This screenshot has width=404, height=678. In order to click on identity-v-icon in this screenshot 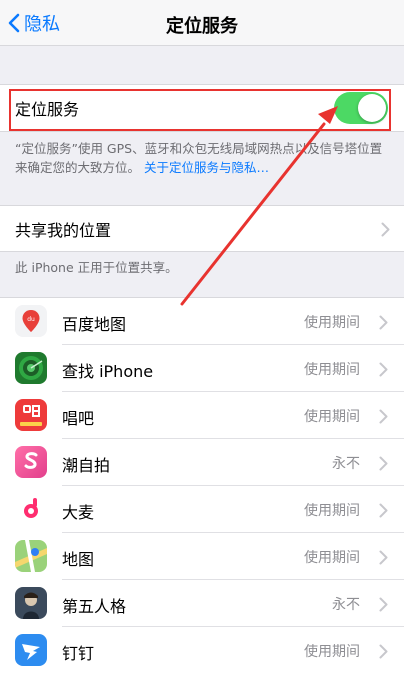, I will do `click(31, 603)`.